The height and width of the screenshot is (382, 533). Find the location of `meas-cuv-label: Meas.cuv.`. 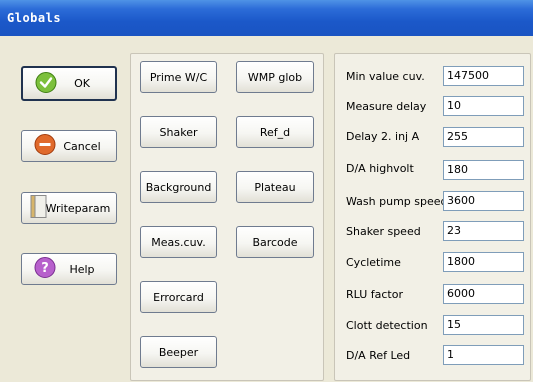

meas-cuv-label: Meas.cuv. is located at coordinates (178, 242).